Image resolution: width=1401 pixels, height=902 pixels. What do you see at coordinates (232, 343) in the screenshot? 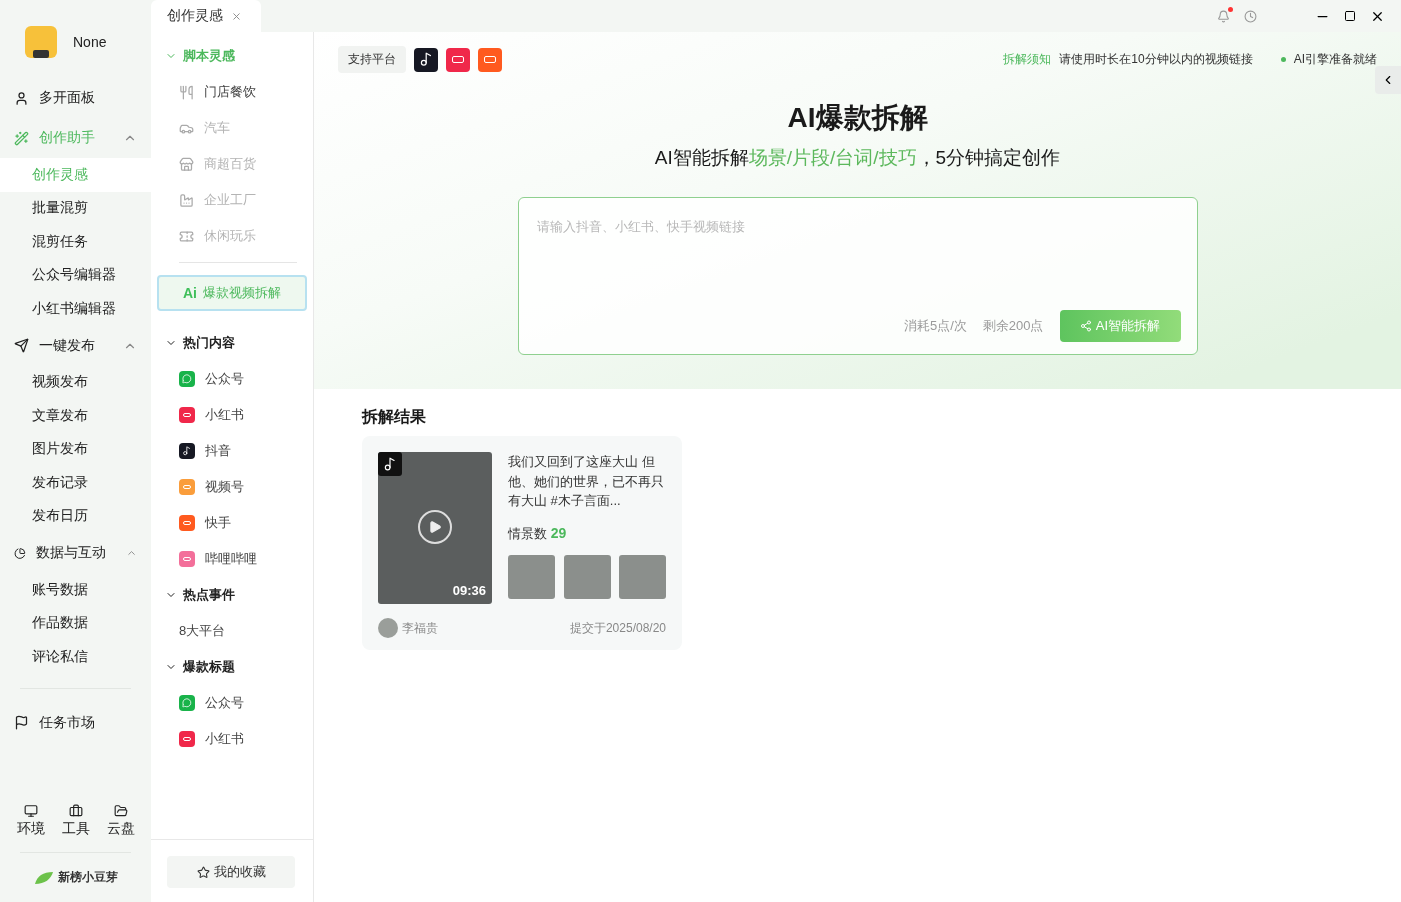
I see `section-header: 热门内容` at bounding box center [232, 343].